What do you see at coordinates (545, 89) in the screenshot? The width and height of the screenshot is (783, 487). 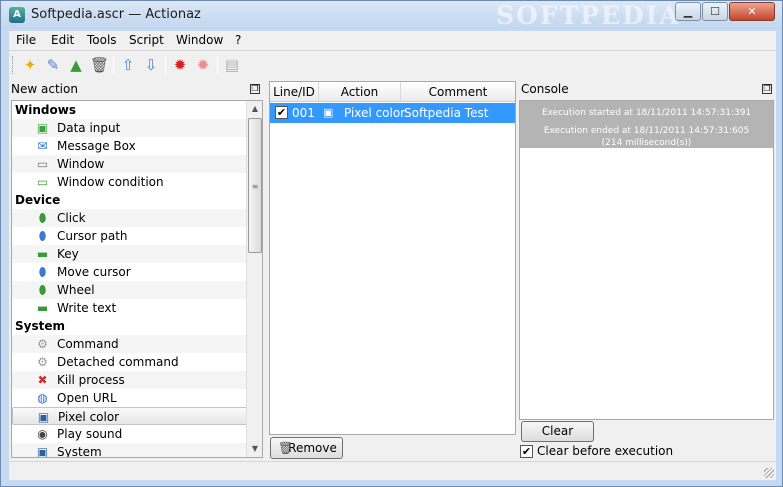 I see `console-title: Console` at bounding box center [545, 89].